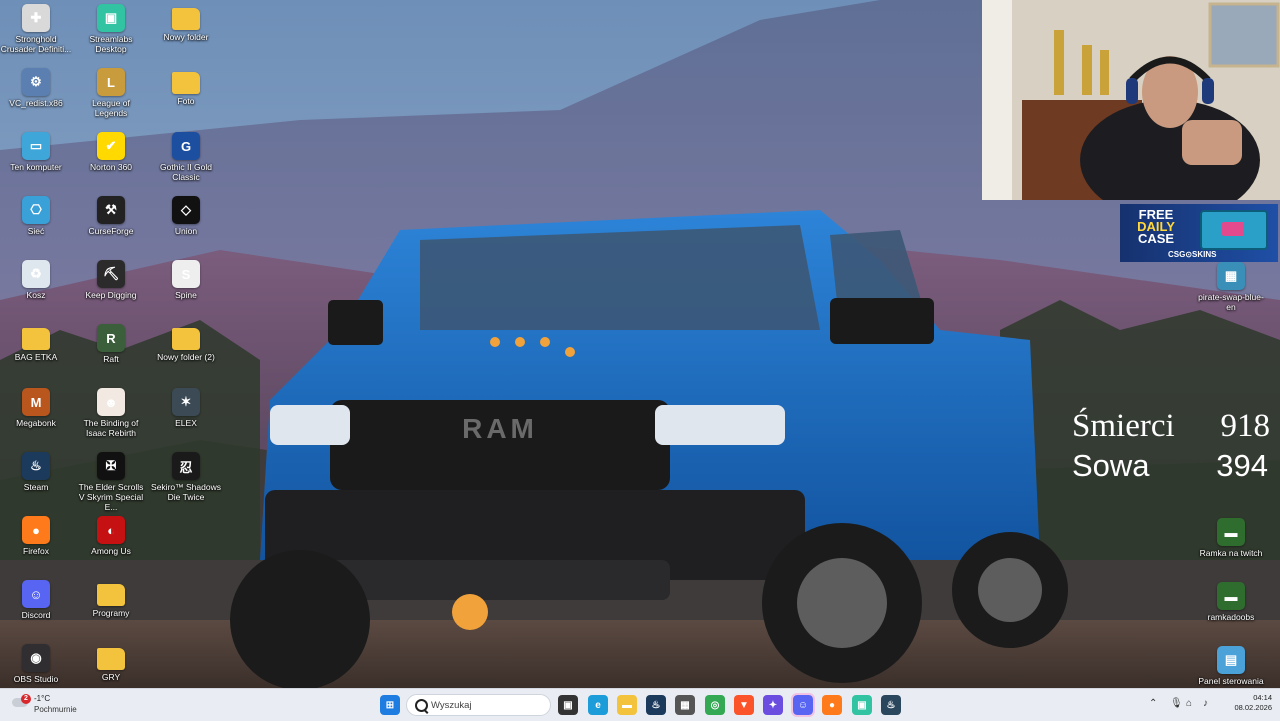  I want to click on desktop-shortcut-label: Discord, so click(36, 615).